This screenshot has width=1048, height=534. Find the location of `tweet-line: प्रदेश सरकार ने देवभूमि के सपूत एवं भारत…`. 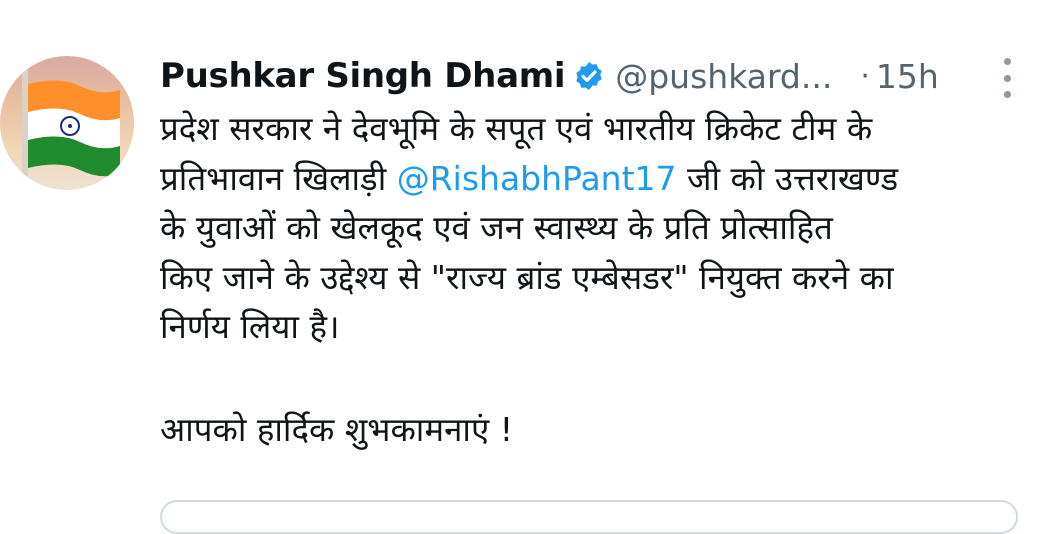

tweet-line: प्रदेश सरकार ने देवभूमि के सपूत एवं भारत… is located at coordinates (516, 128).